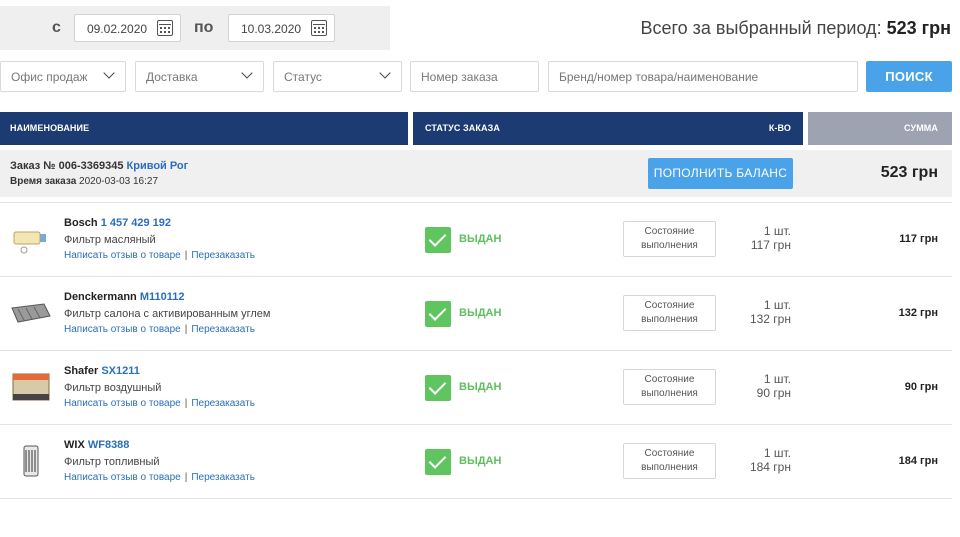 This screenshot has width=960, height=537. I want to click on item-name: Фильтр салона с активированным углем, so click(167, 314).